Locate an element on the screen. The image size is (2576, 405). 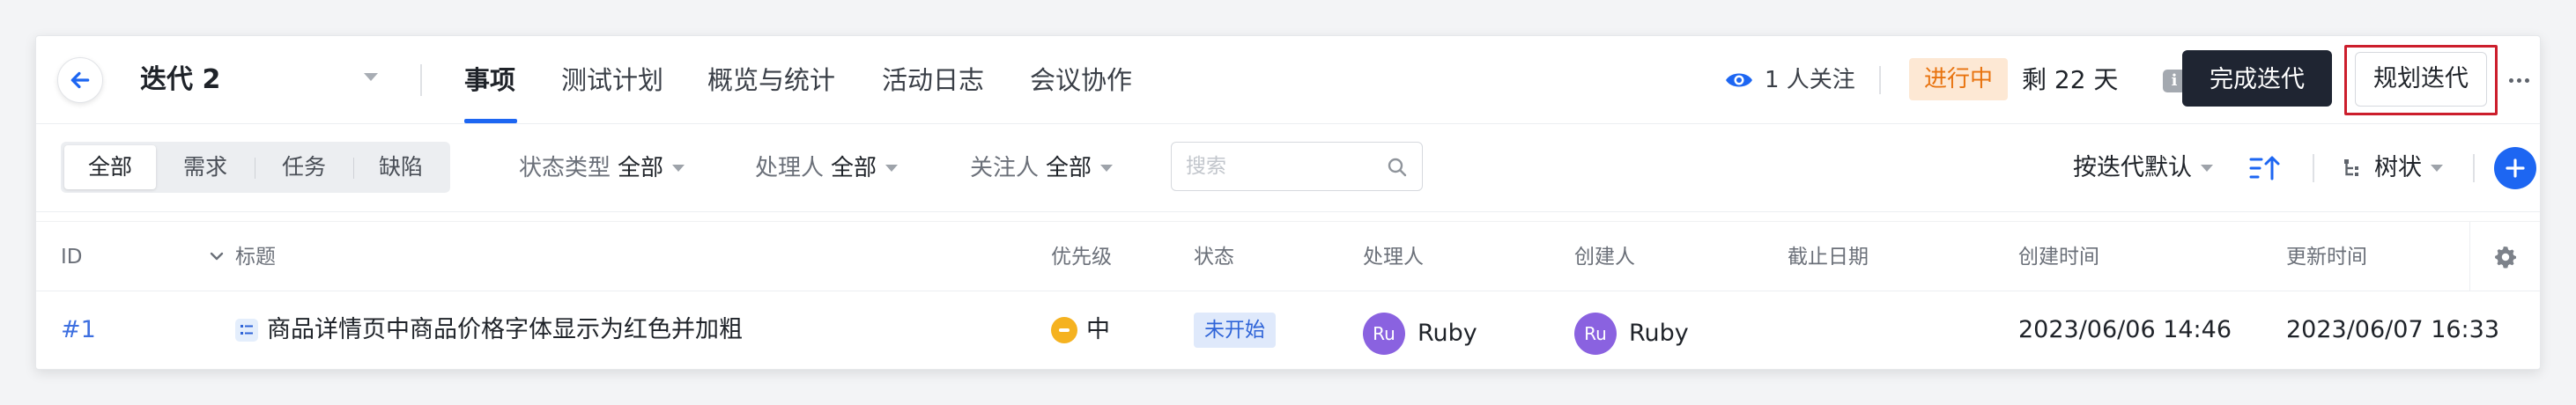
segment-task: 任务 is located at coordinates (304, 167).